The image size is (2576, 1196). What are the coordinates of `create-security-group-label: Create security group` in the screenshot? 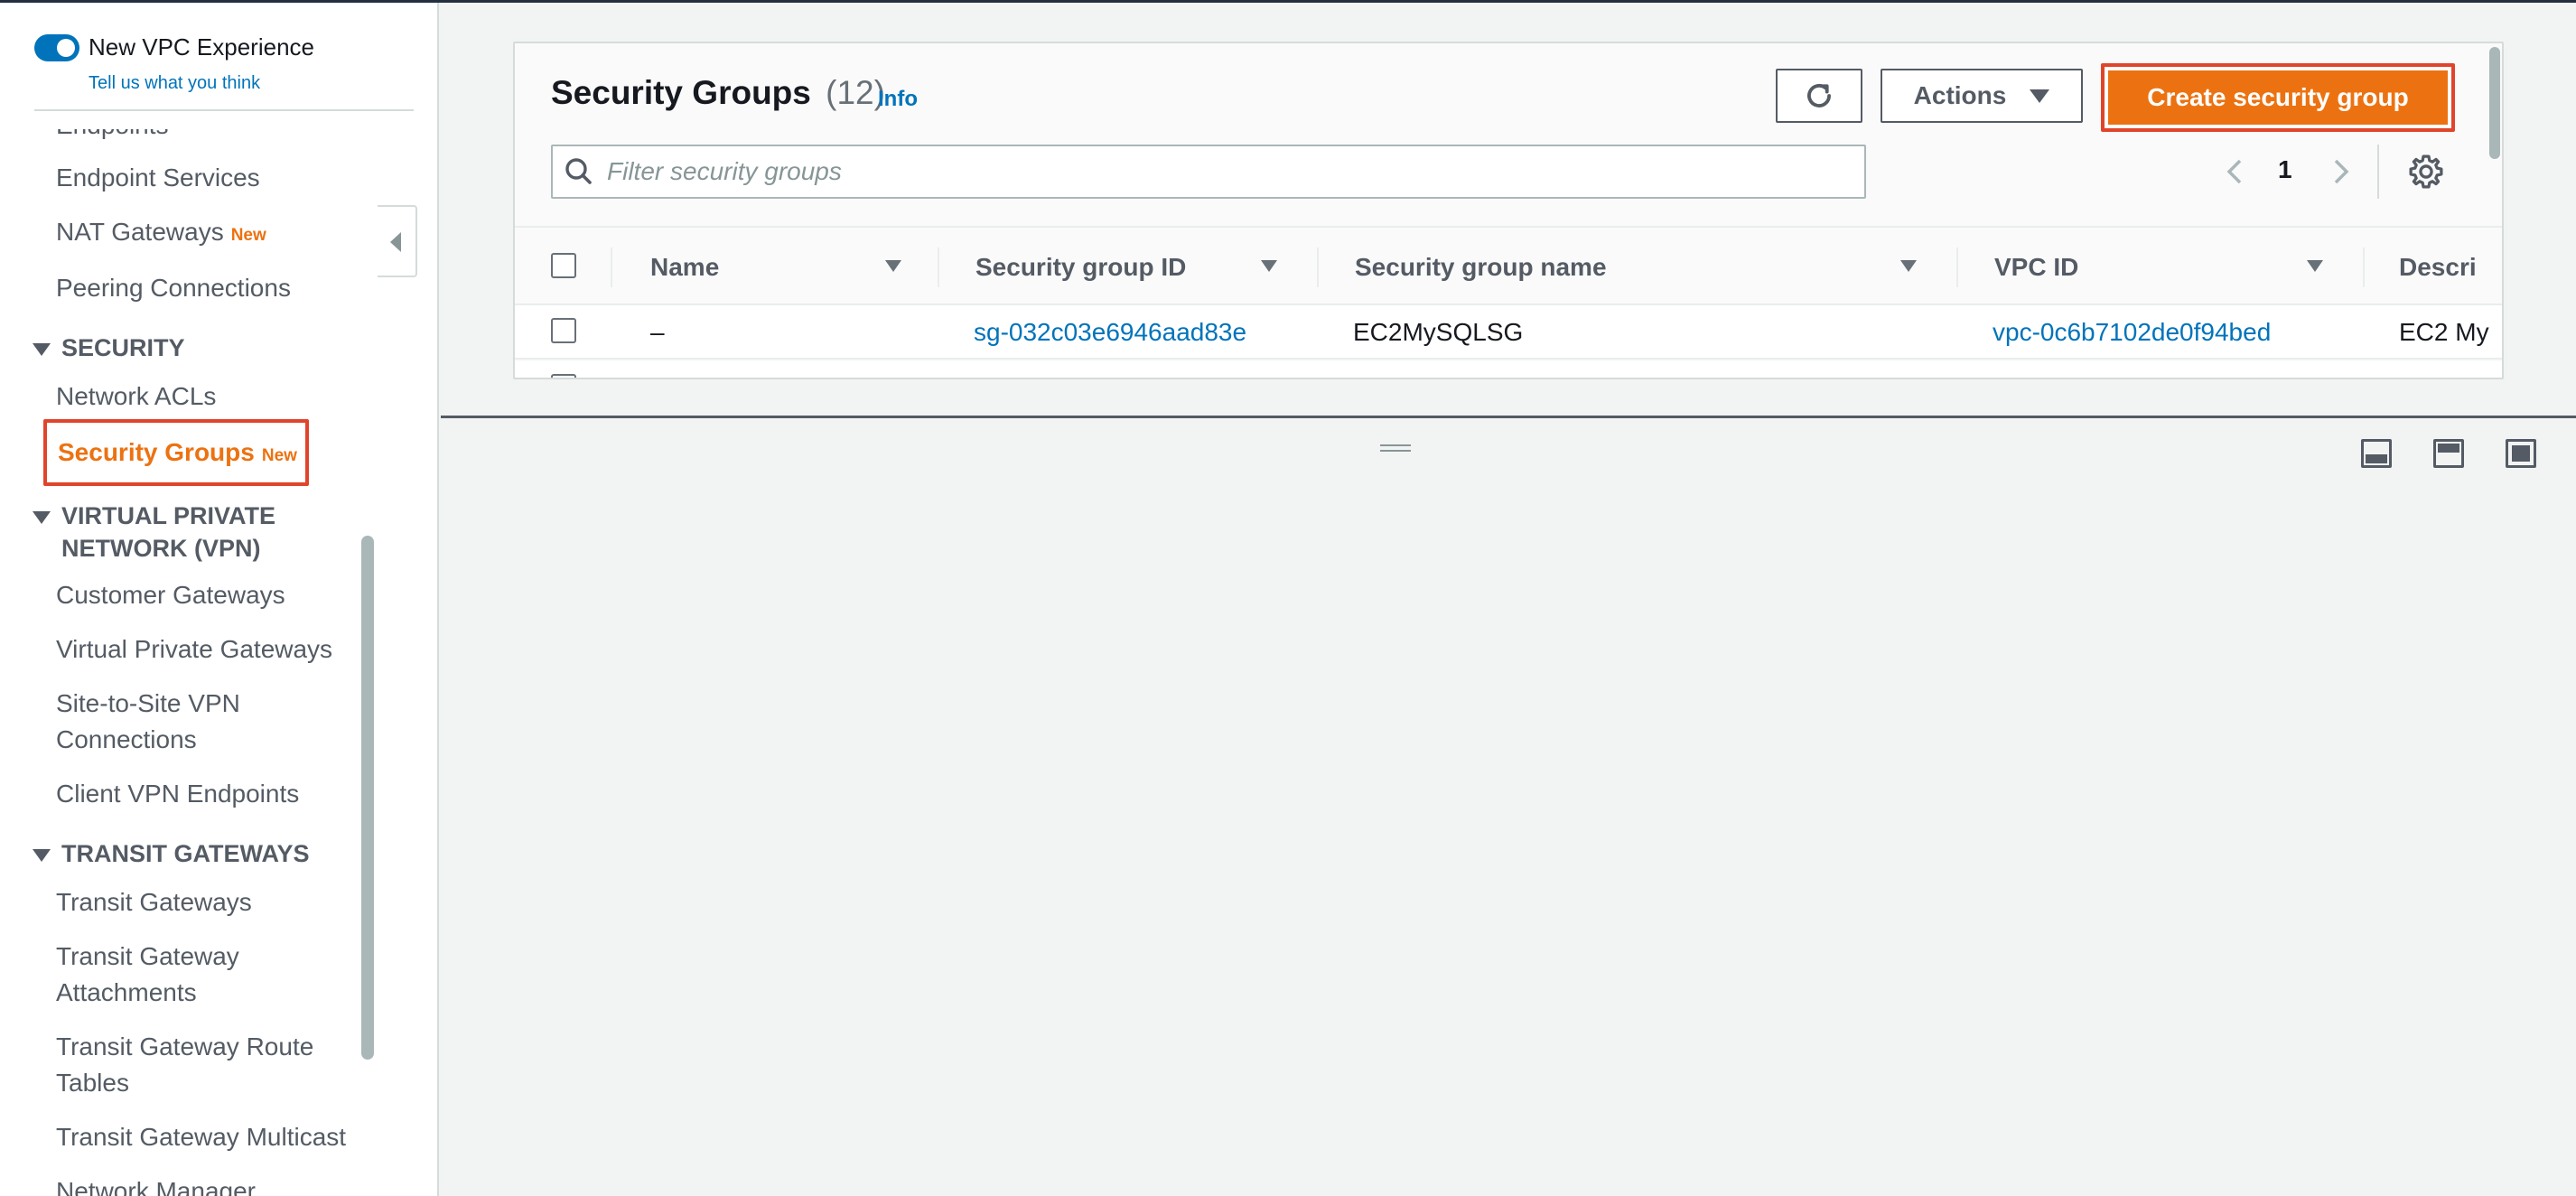 It's located at (2278, 97).